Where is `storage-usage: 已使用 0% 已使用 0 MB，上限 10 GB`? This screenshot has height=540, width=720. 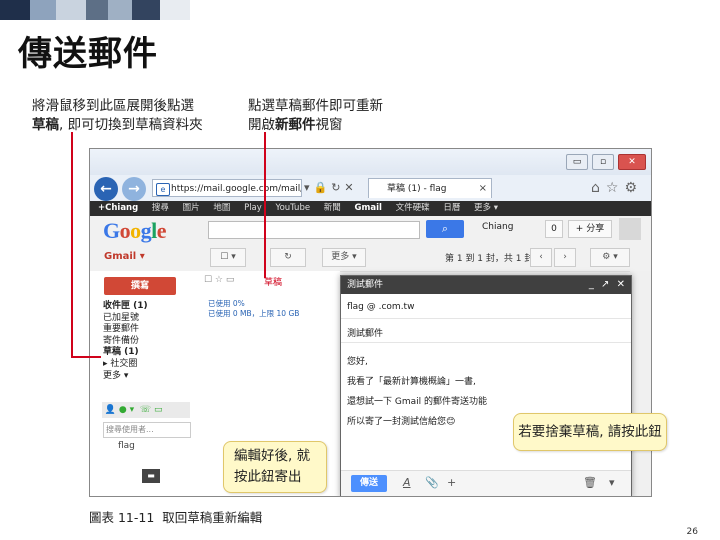
storage-usage: 已使用 0% 已使用 0 MB，上限 10 GB is located at coordinates (253, 309).